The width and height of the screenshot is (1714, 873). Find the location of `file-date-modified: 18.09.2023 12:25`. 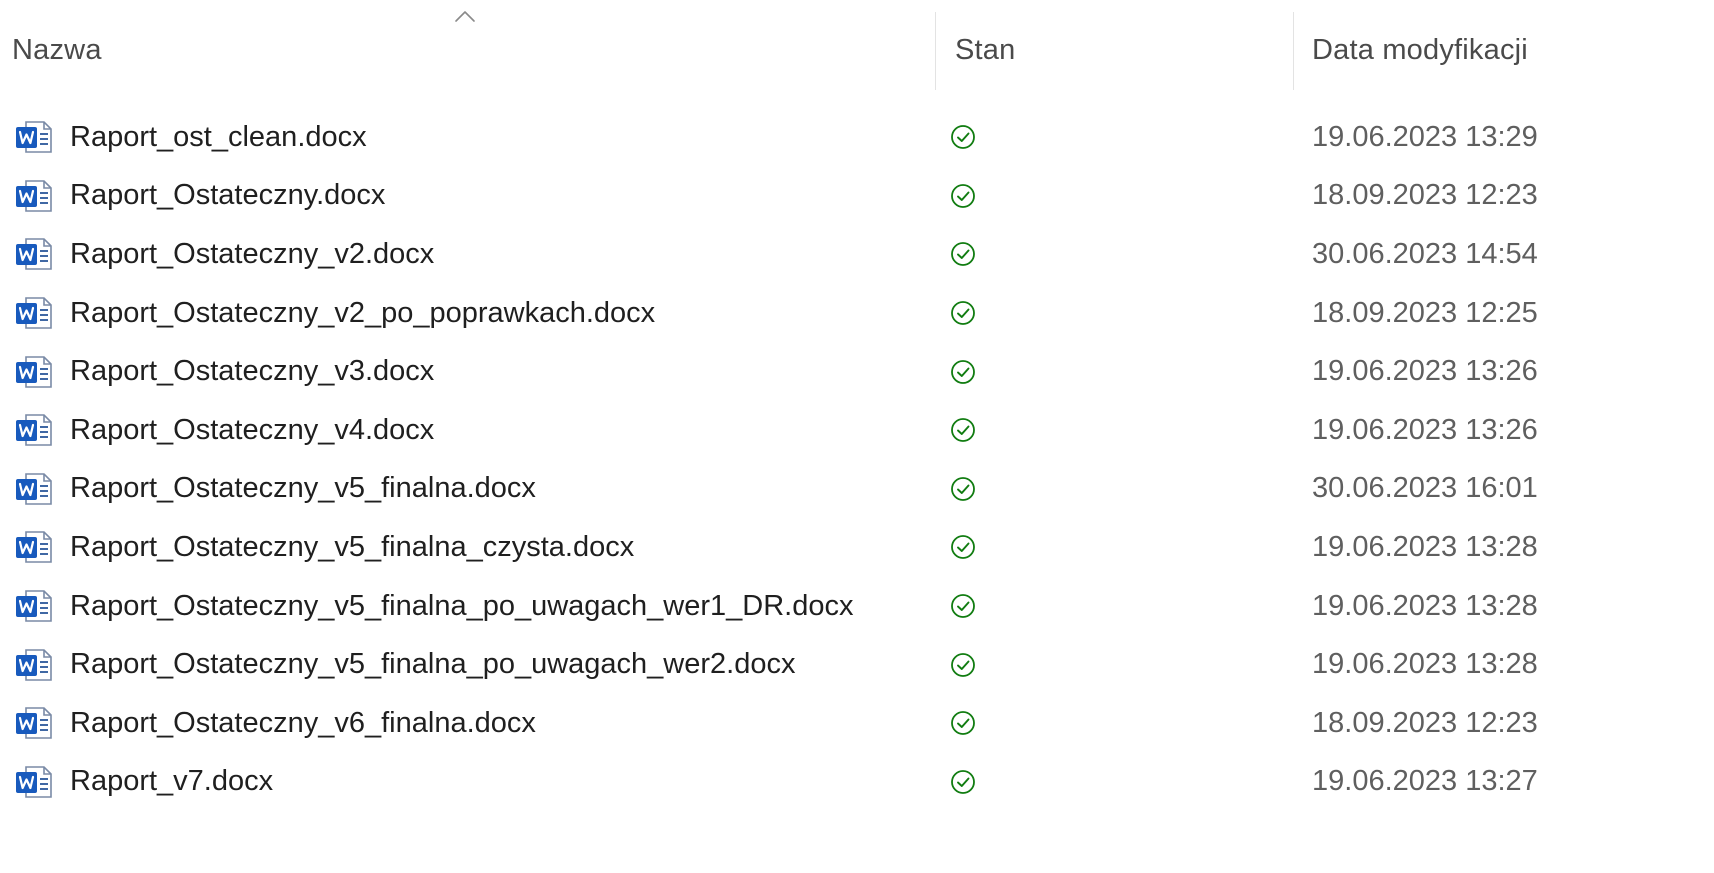

file-date-modified: 18.09.2023 12:25 is located at coordinates (1425, 312).